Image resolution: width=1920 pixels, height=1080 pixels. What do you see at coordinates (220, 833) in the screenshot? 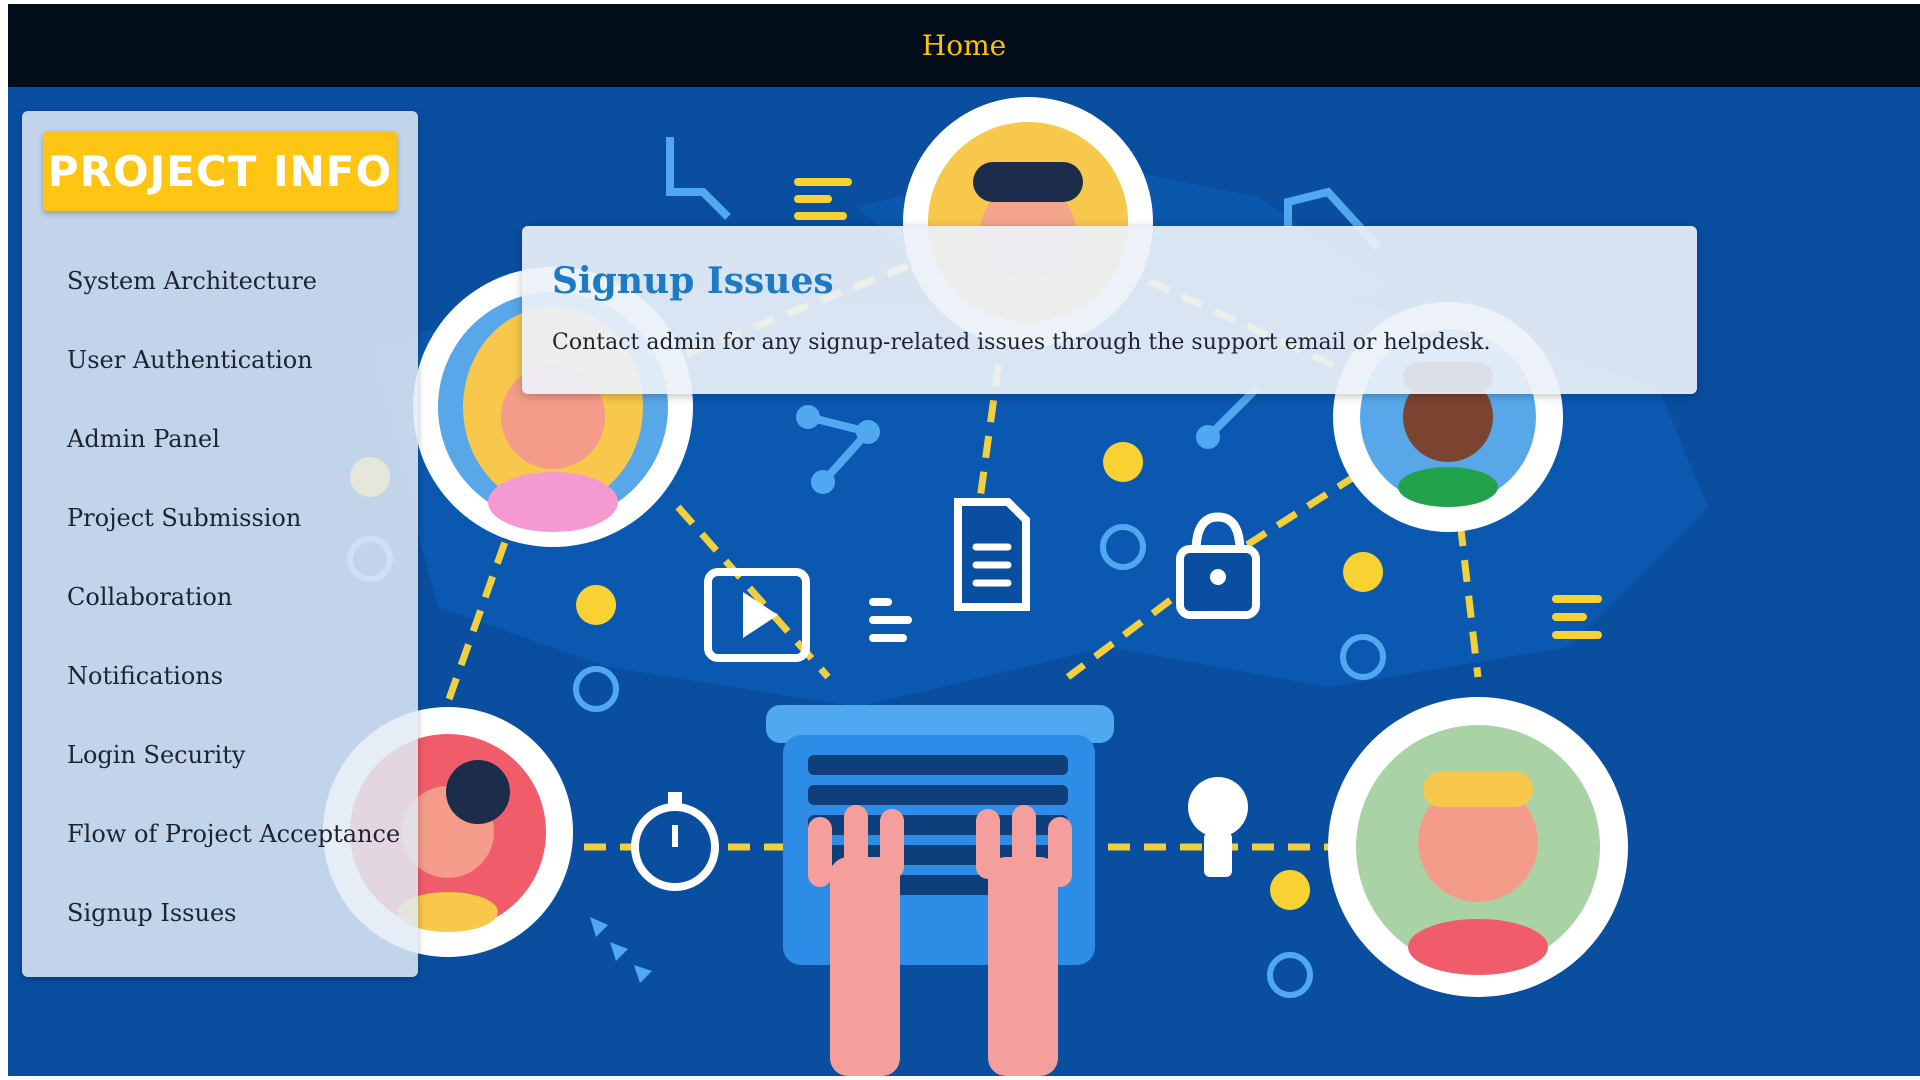
I see `sidebar-item-flow-of-project-acceptance: Flow of Project Acceptance` at bounding box center [220, 833].